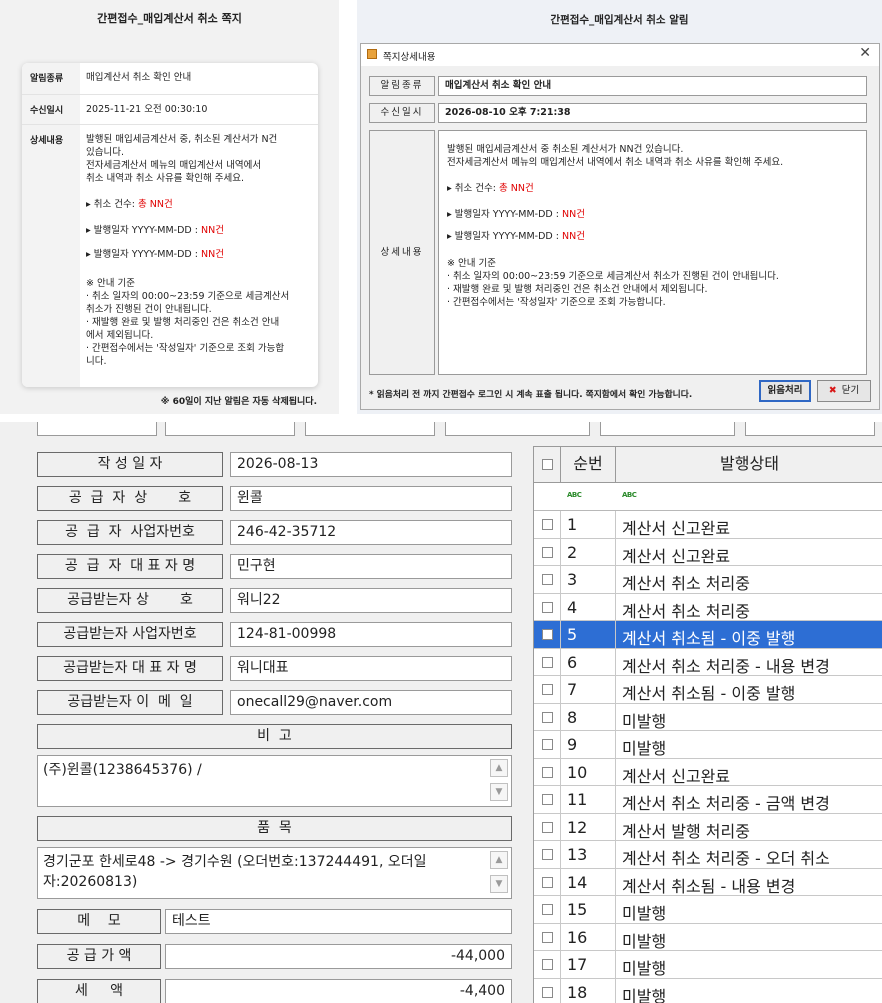 The height and width of the screenshot is (1003, 882). Describe the element at coordinates (338, 991) in the screenshot. I see `tax-amount-field: -4,400` at that location.